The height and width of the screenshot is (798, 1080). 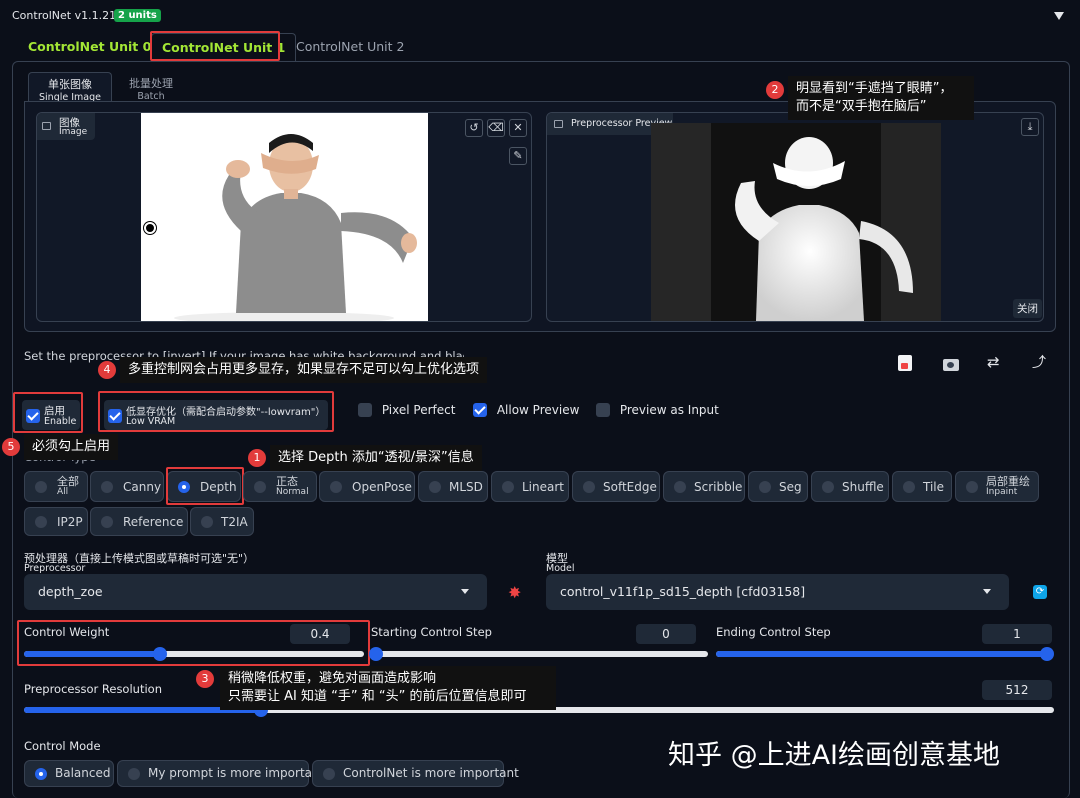 What do you see at coordinates (1017, 634) in the screenshot?
I see `ending-step-input: 1` at bounding box center [1017, 634].